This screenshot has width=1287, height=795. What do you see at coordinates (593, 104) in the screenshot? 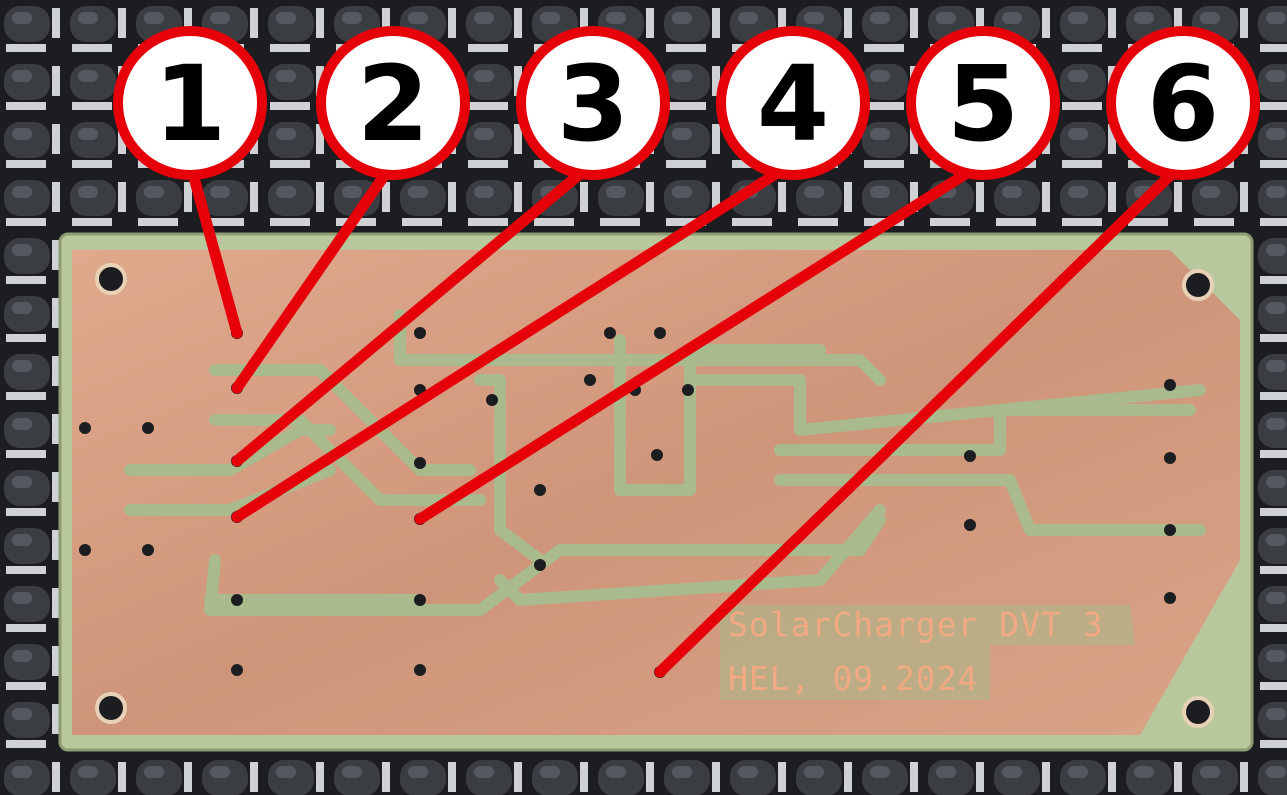
I see `callout-number: 3` at bounding box center [593, 104].